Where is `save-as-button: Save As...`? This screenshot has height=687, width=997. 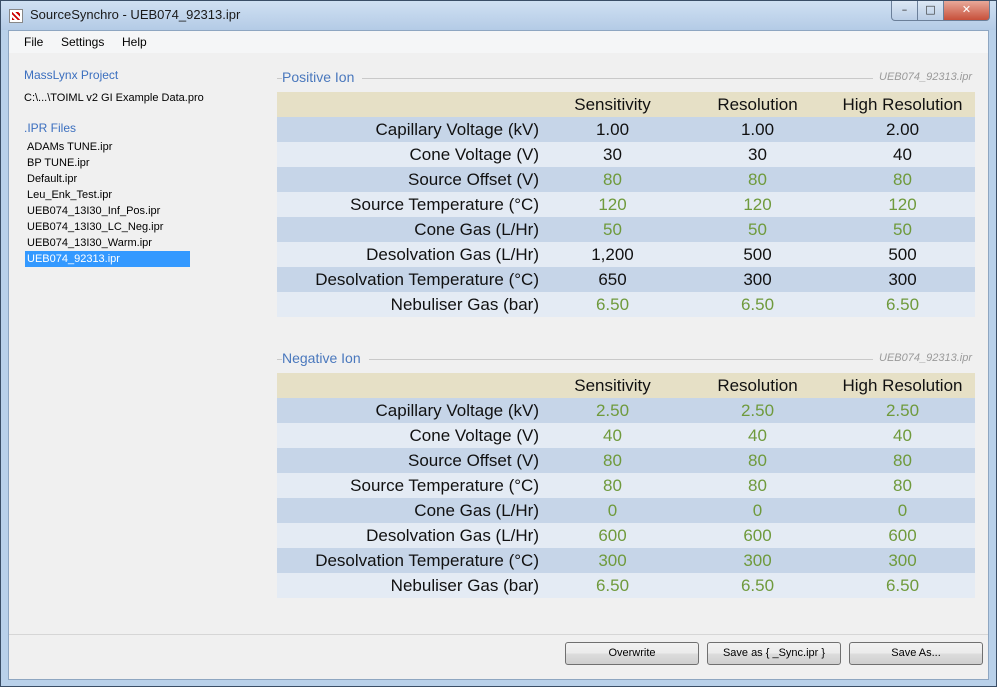
save-as-button: Save As... is located at coordinates (916, 653).